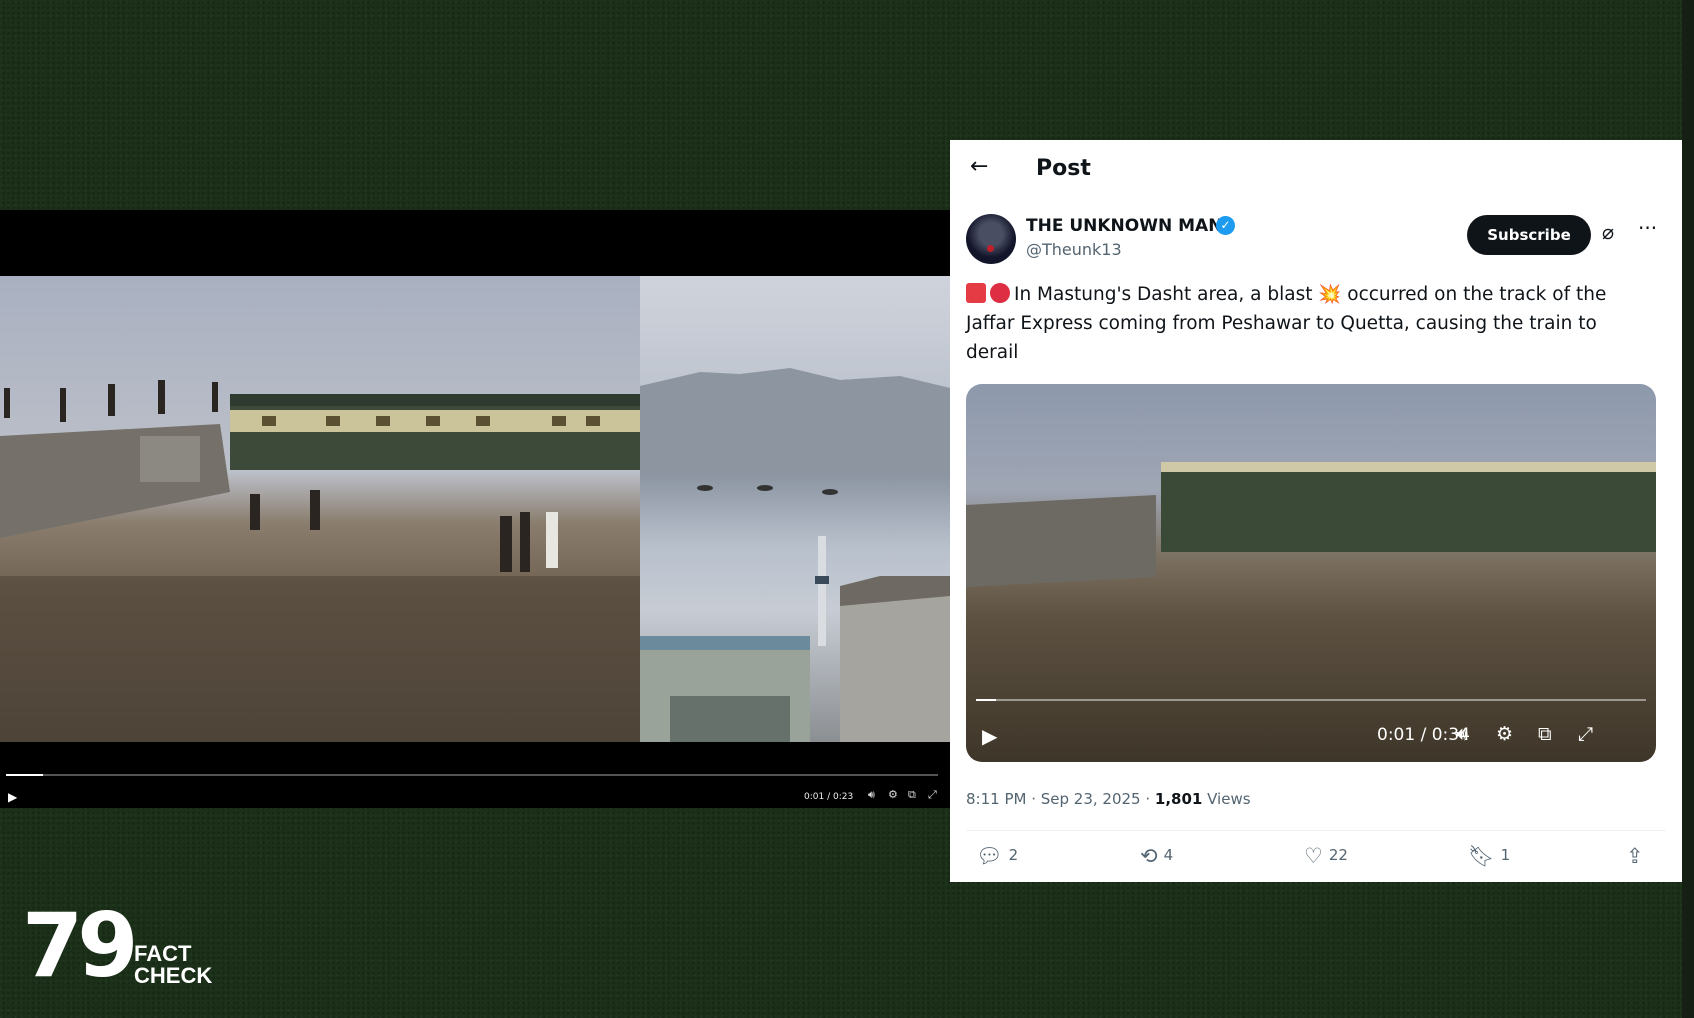 This screenshot has height=1018, width=1694. I want to click on video-fullscreen-icon: ⤢, so click(1585, 734).